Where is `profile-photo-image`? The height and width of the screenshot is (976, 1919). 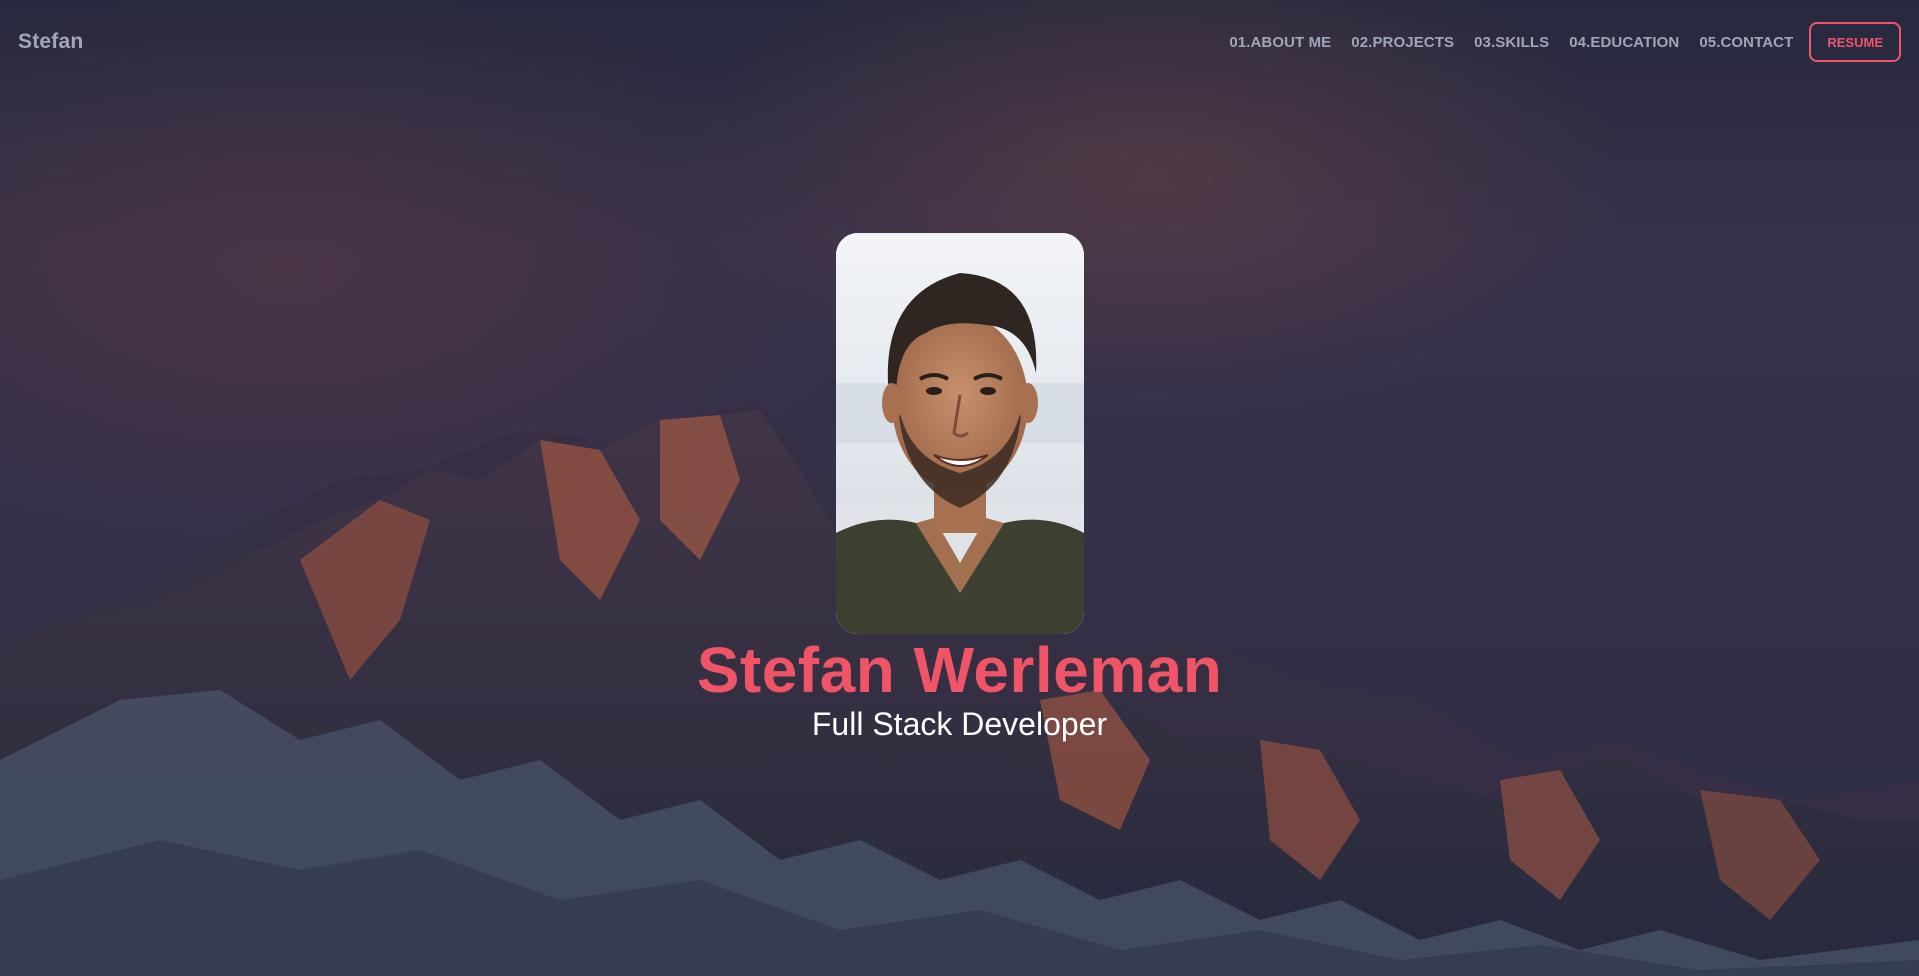 profile-photo-image is located at coordinates (960, 433).